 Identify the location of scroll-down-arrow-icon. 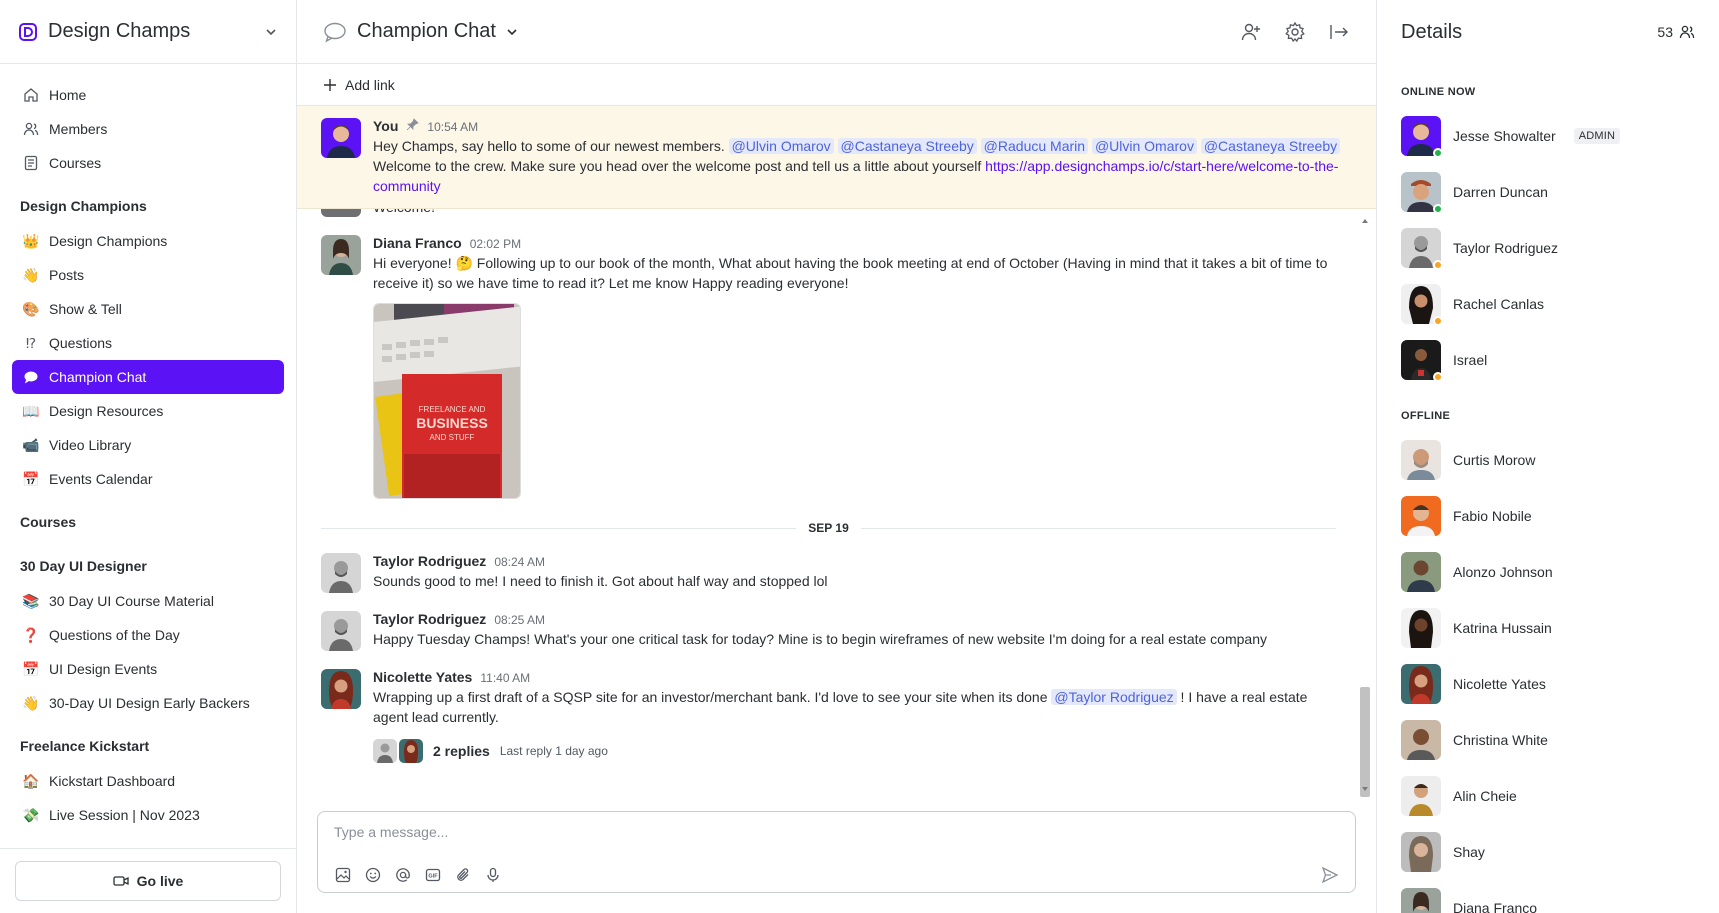
(1365, 789).